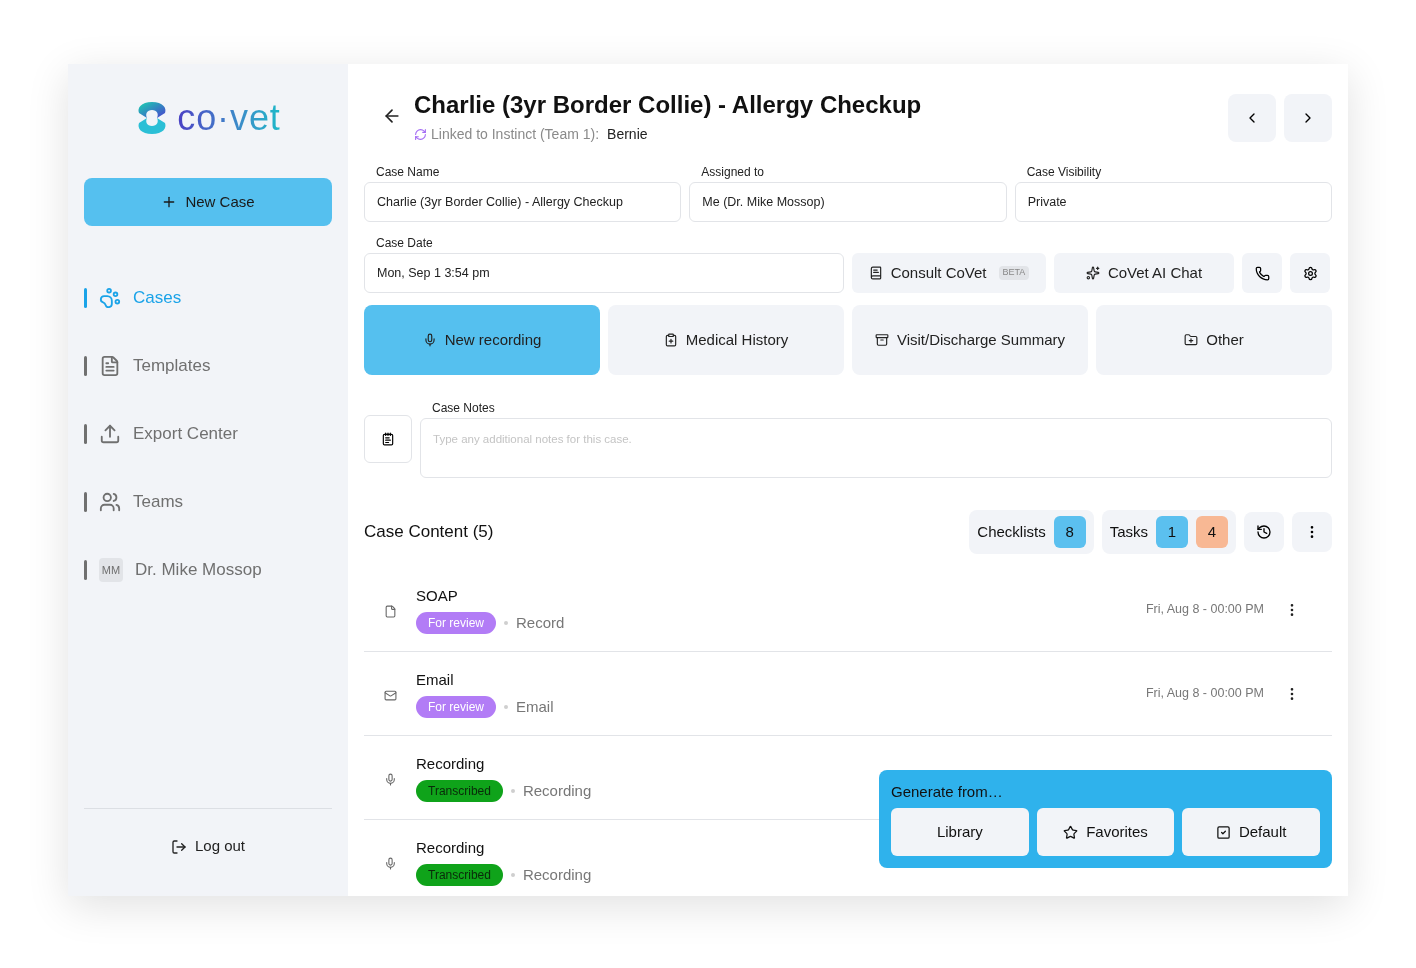 Image resolution: width=1416 pixels, height=968 pixels. I want to click on generate-option-button: Library, so click(960, 832).